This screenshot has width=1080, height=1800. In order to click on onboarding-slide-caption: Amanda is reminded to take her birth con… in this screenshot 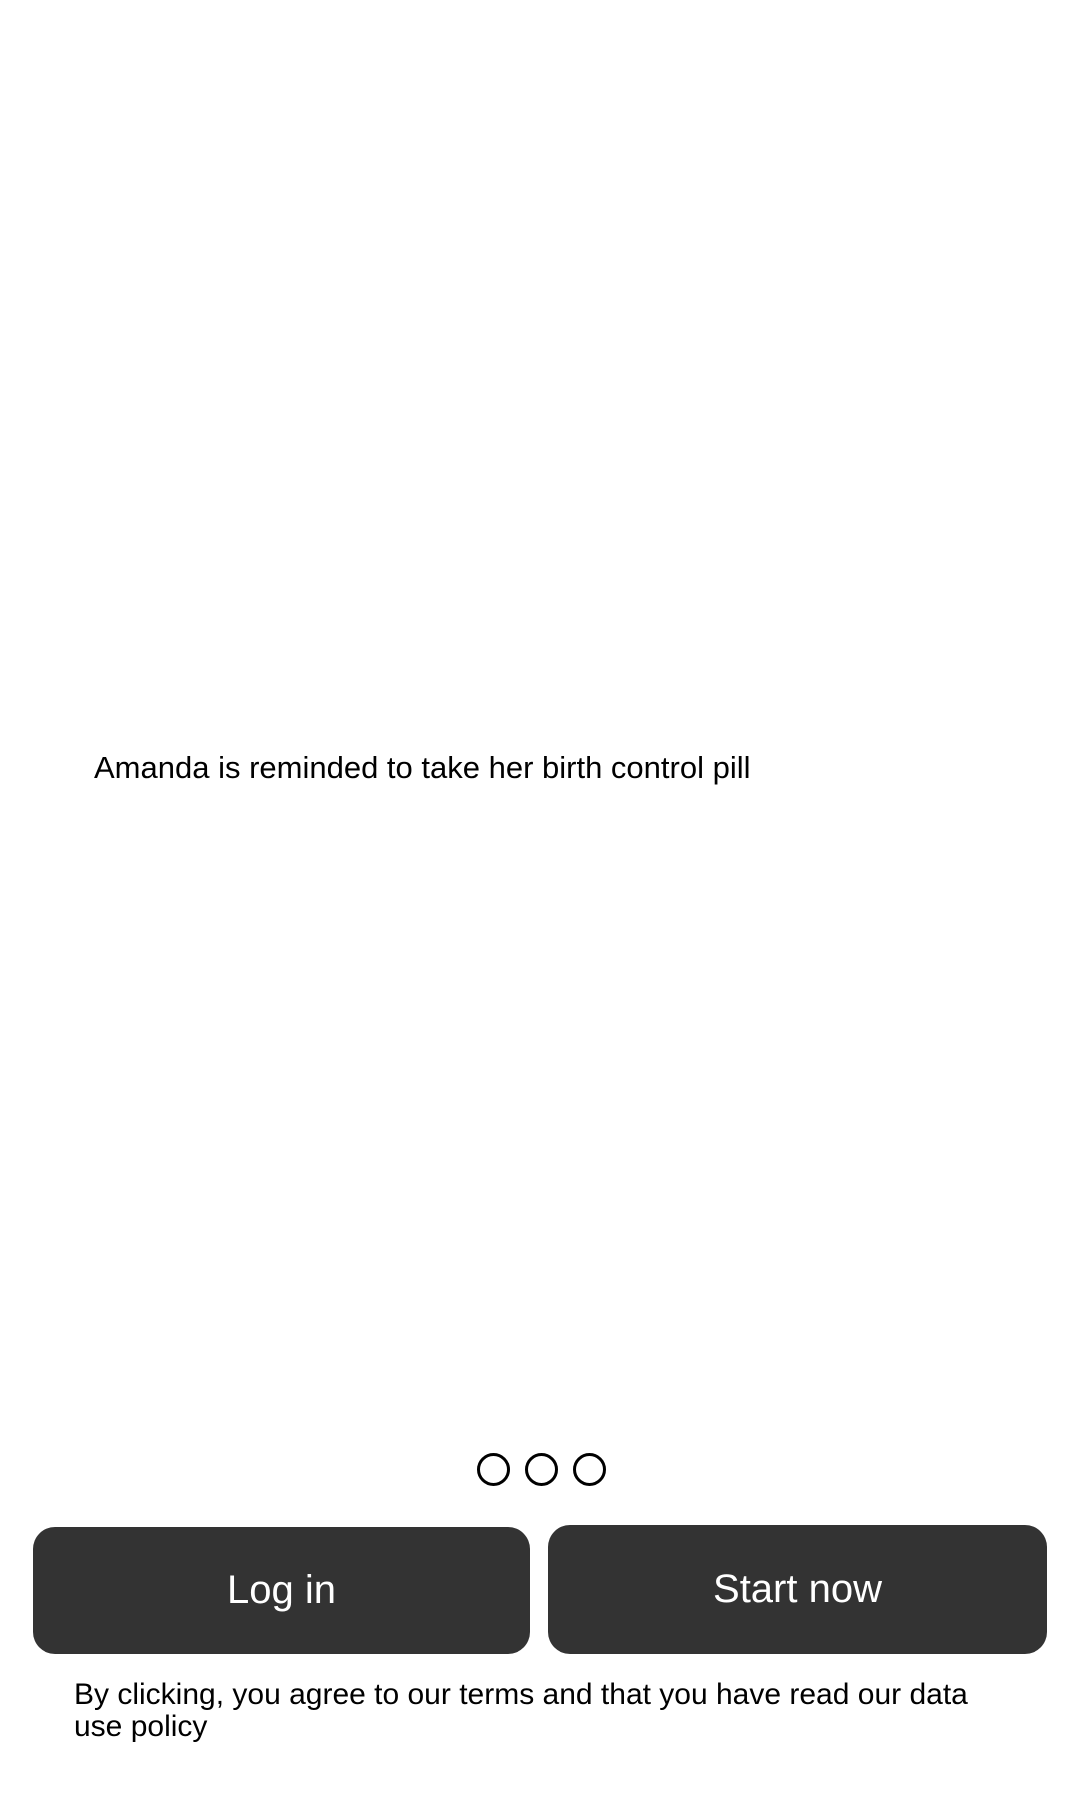, I will do `click(422, 767)`.